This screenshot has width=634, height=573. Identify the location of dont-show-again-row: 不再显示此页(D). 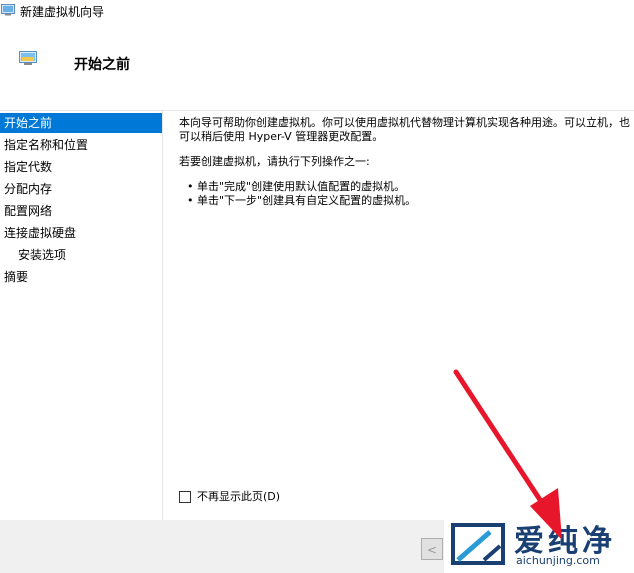
(229, 496).